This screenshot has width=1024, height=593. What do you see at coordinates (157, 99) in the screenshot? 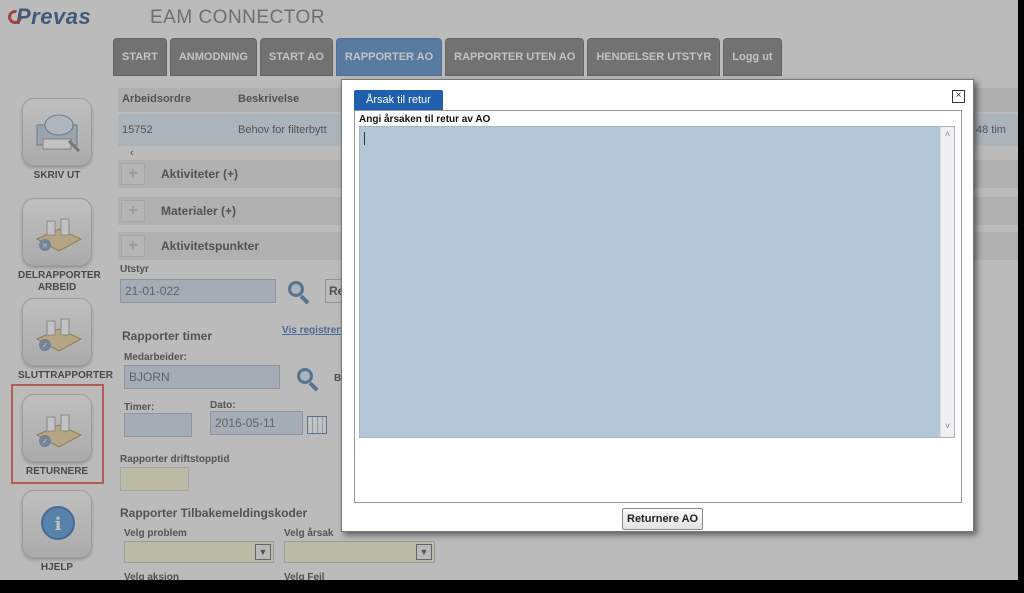
I see `col-work-order: Arbeidsordre` at bounding box center [157, 99].